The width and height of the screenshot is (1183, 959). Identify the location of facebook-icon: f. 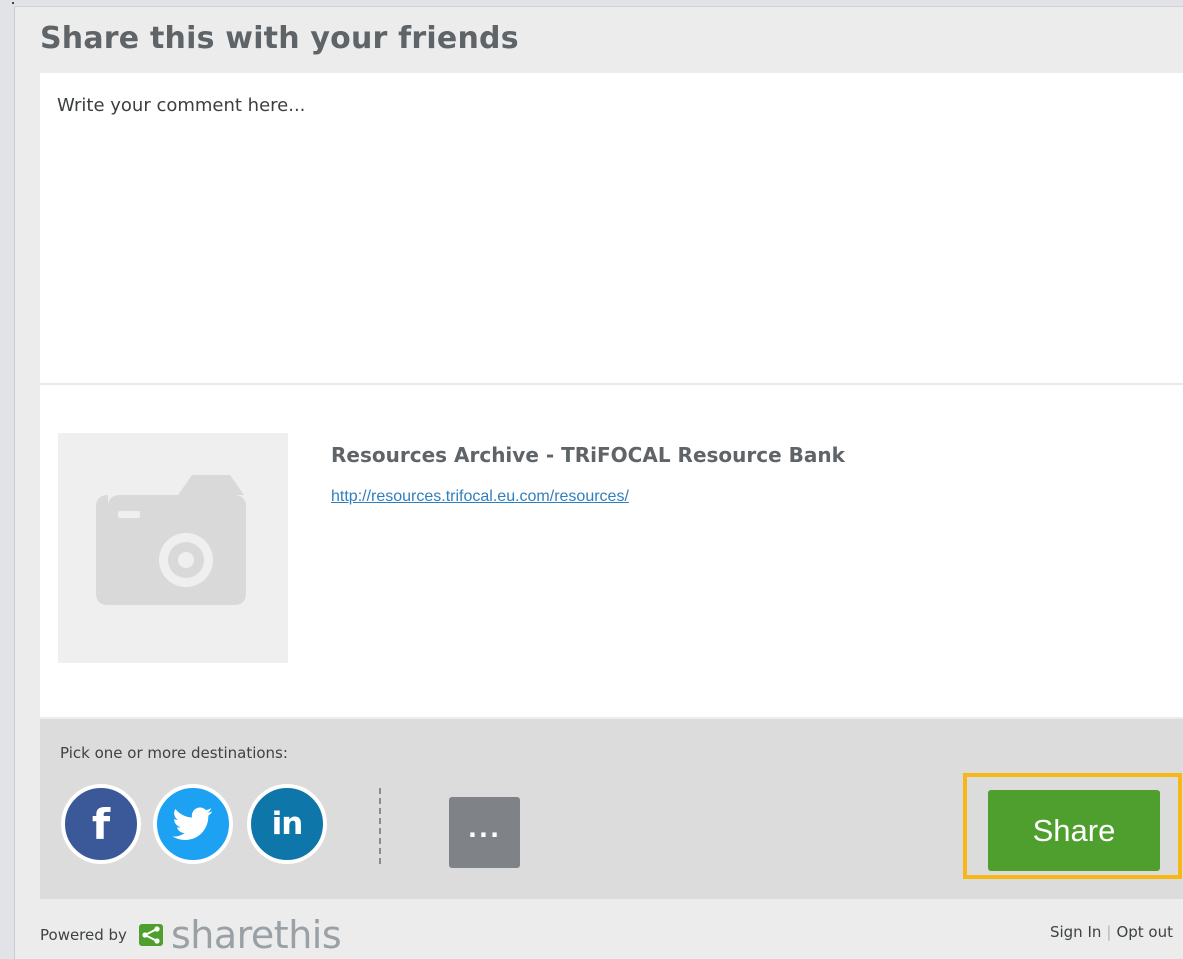
(101, 824).